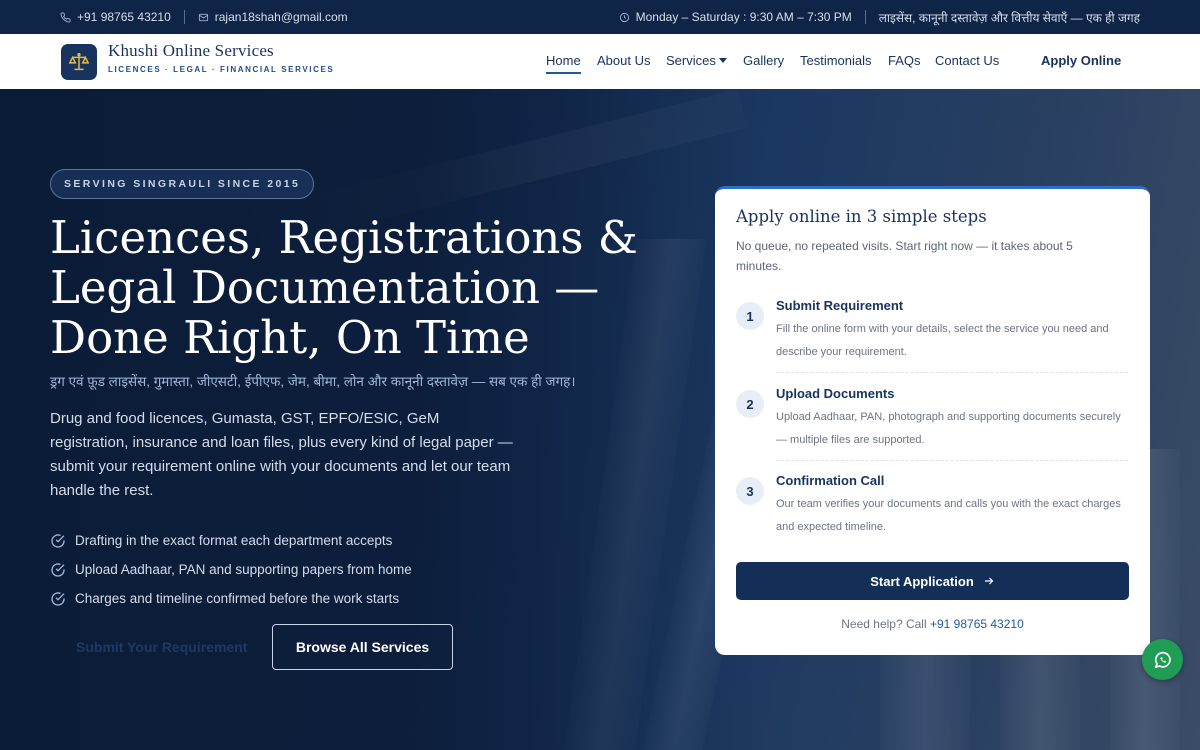 This screenshot has height=750, width=1200. Describe the element at coordinates (763, 60) in the screenshot. I see `nav-gallery: Gallery` at that location.